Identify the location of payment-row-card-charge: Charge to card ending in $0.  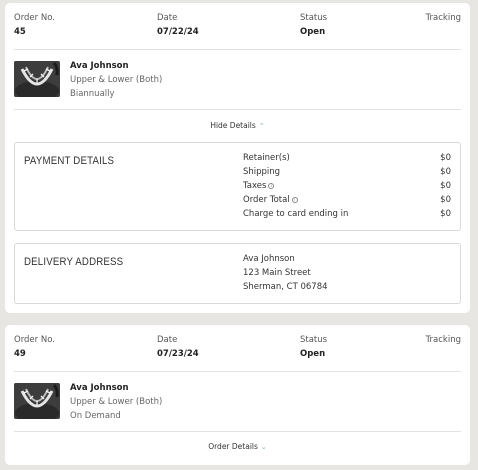
(347, 215).